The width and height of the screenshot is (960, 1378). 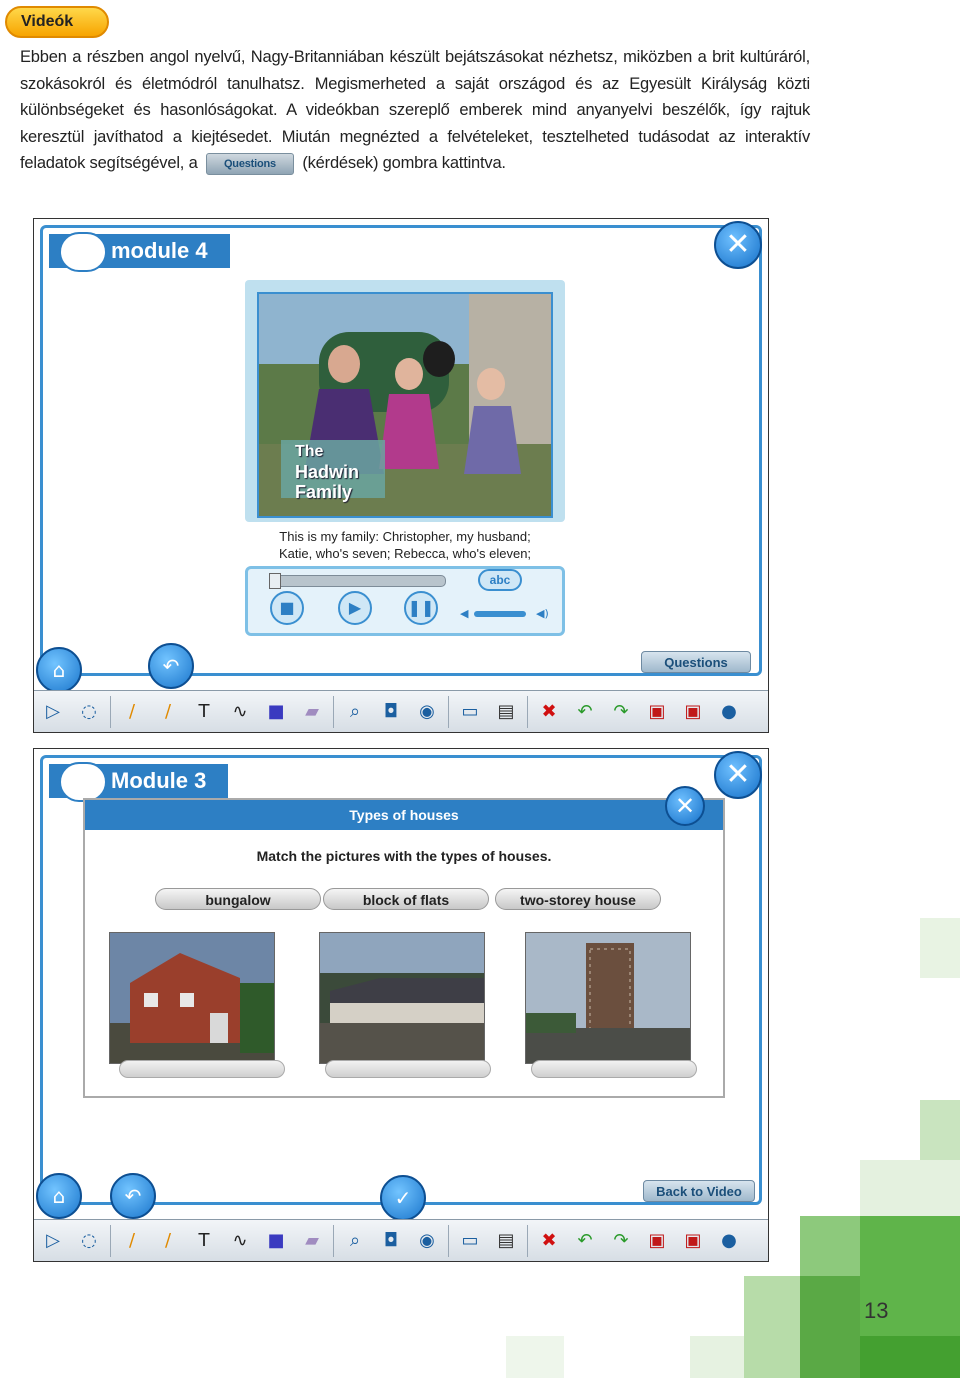 I want to click on video-title-line: The, so click(x=309, y=451).